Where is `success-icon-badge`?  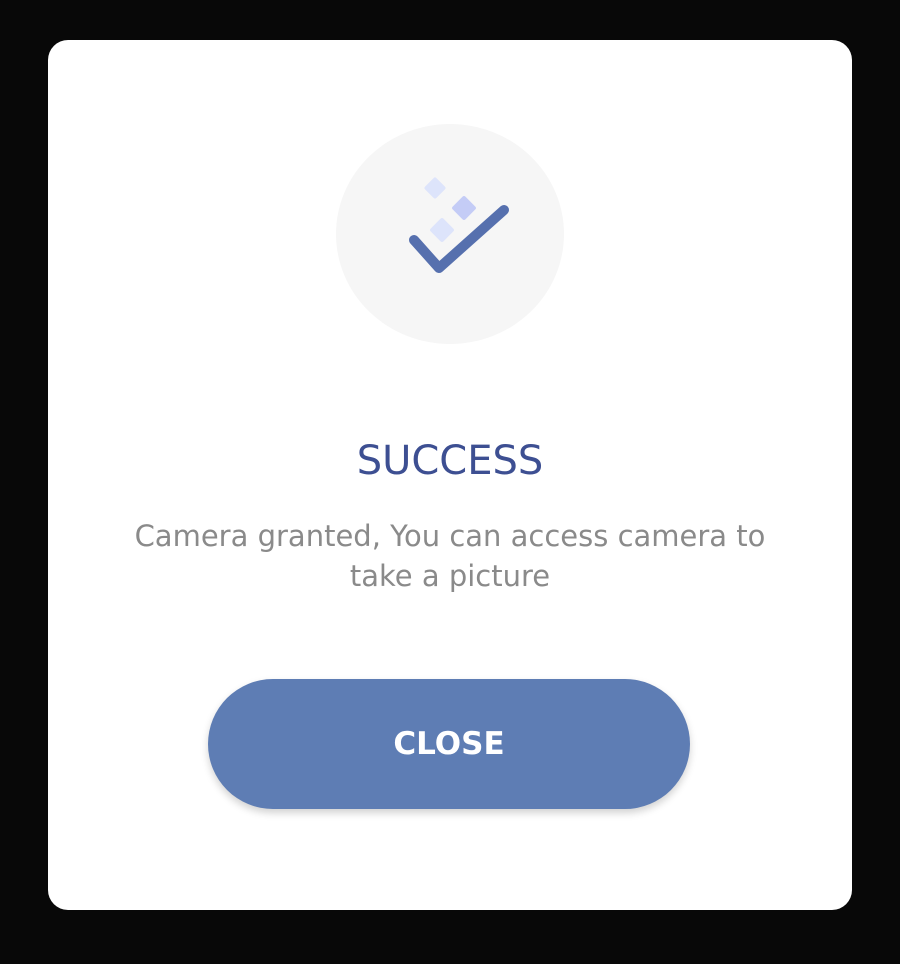
success-icon-badge is located at coordinates (450, 234).